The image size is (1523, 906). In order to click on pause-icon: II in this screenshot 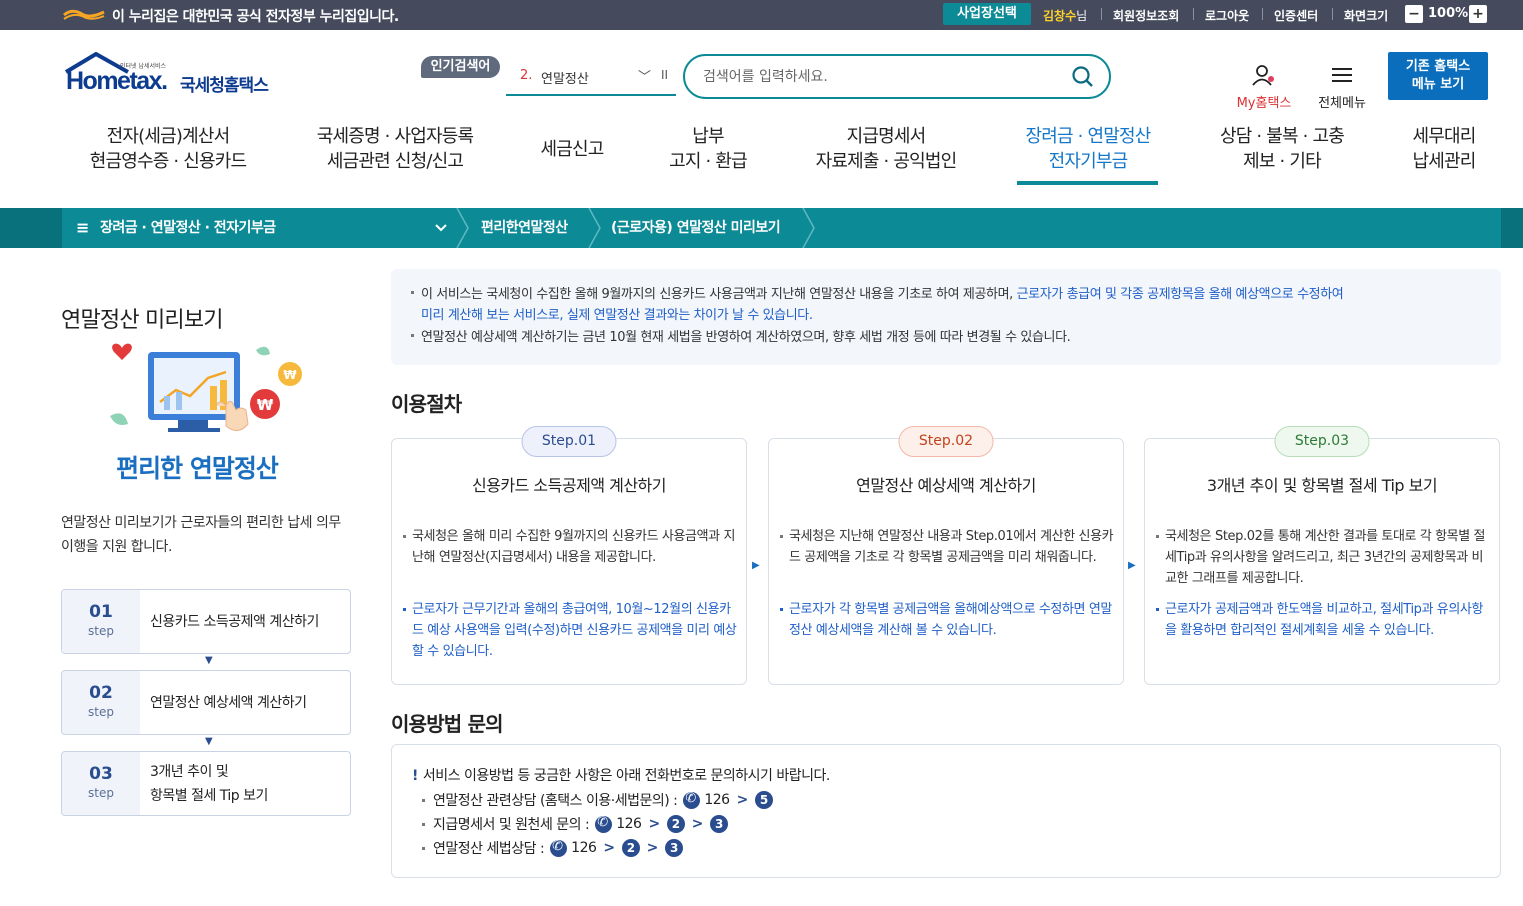, I will do `click(664, 75)`.